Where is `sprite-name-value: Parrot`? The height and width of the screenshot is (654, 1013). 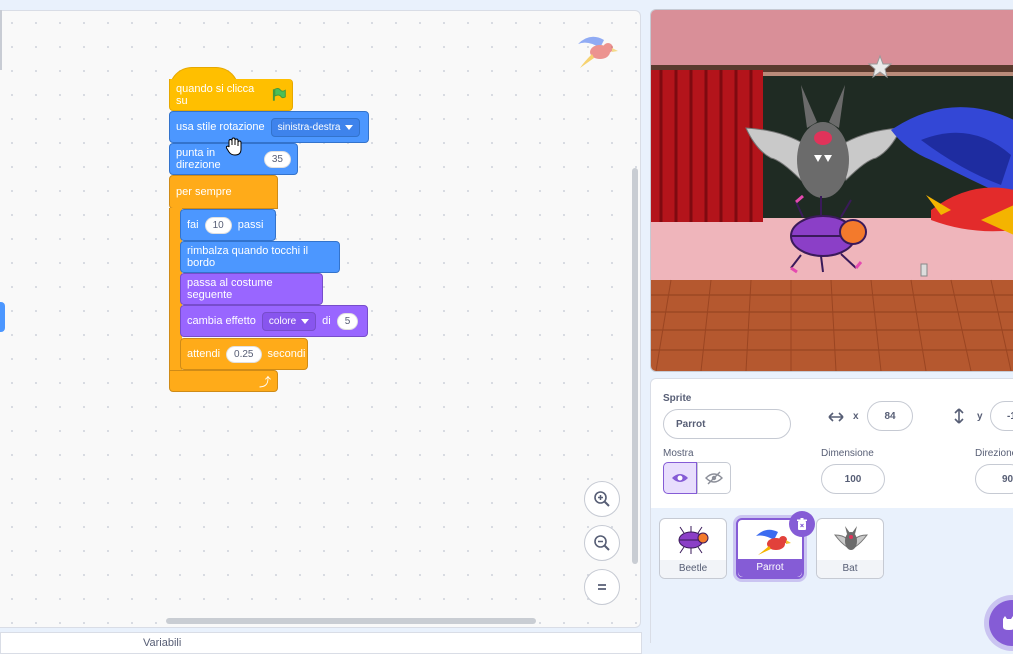 sprite-name-value: Parrot is located at coordinates (691, 424).